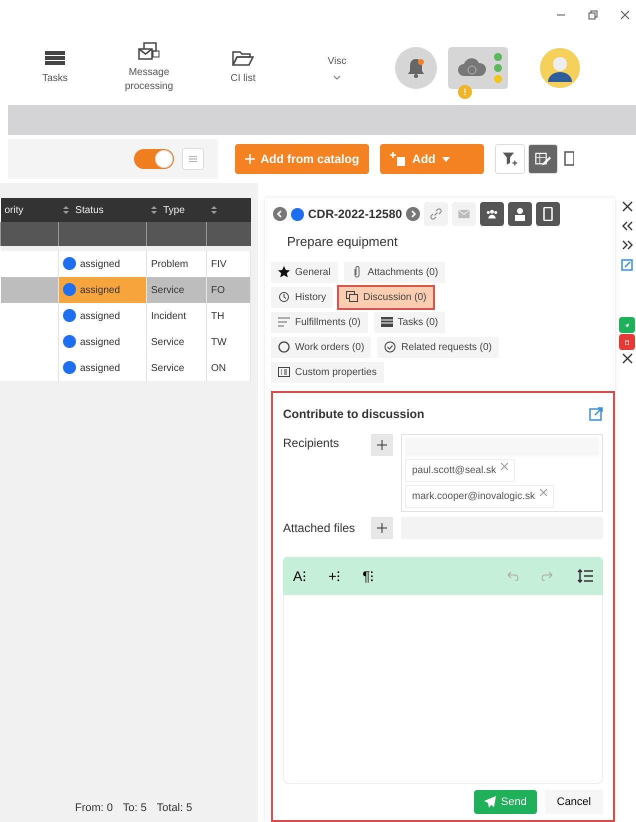 The width and height of the screenshot is (636, 822). I want to click on column-header: Status, so click(102, 210).